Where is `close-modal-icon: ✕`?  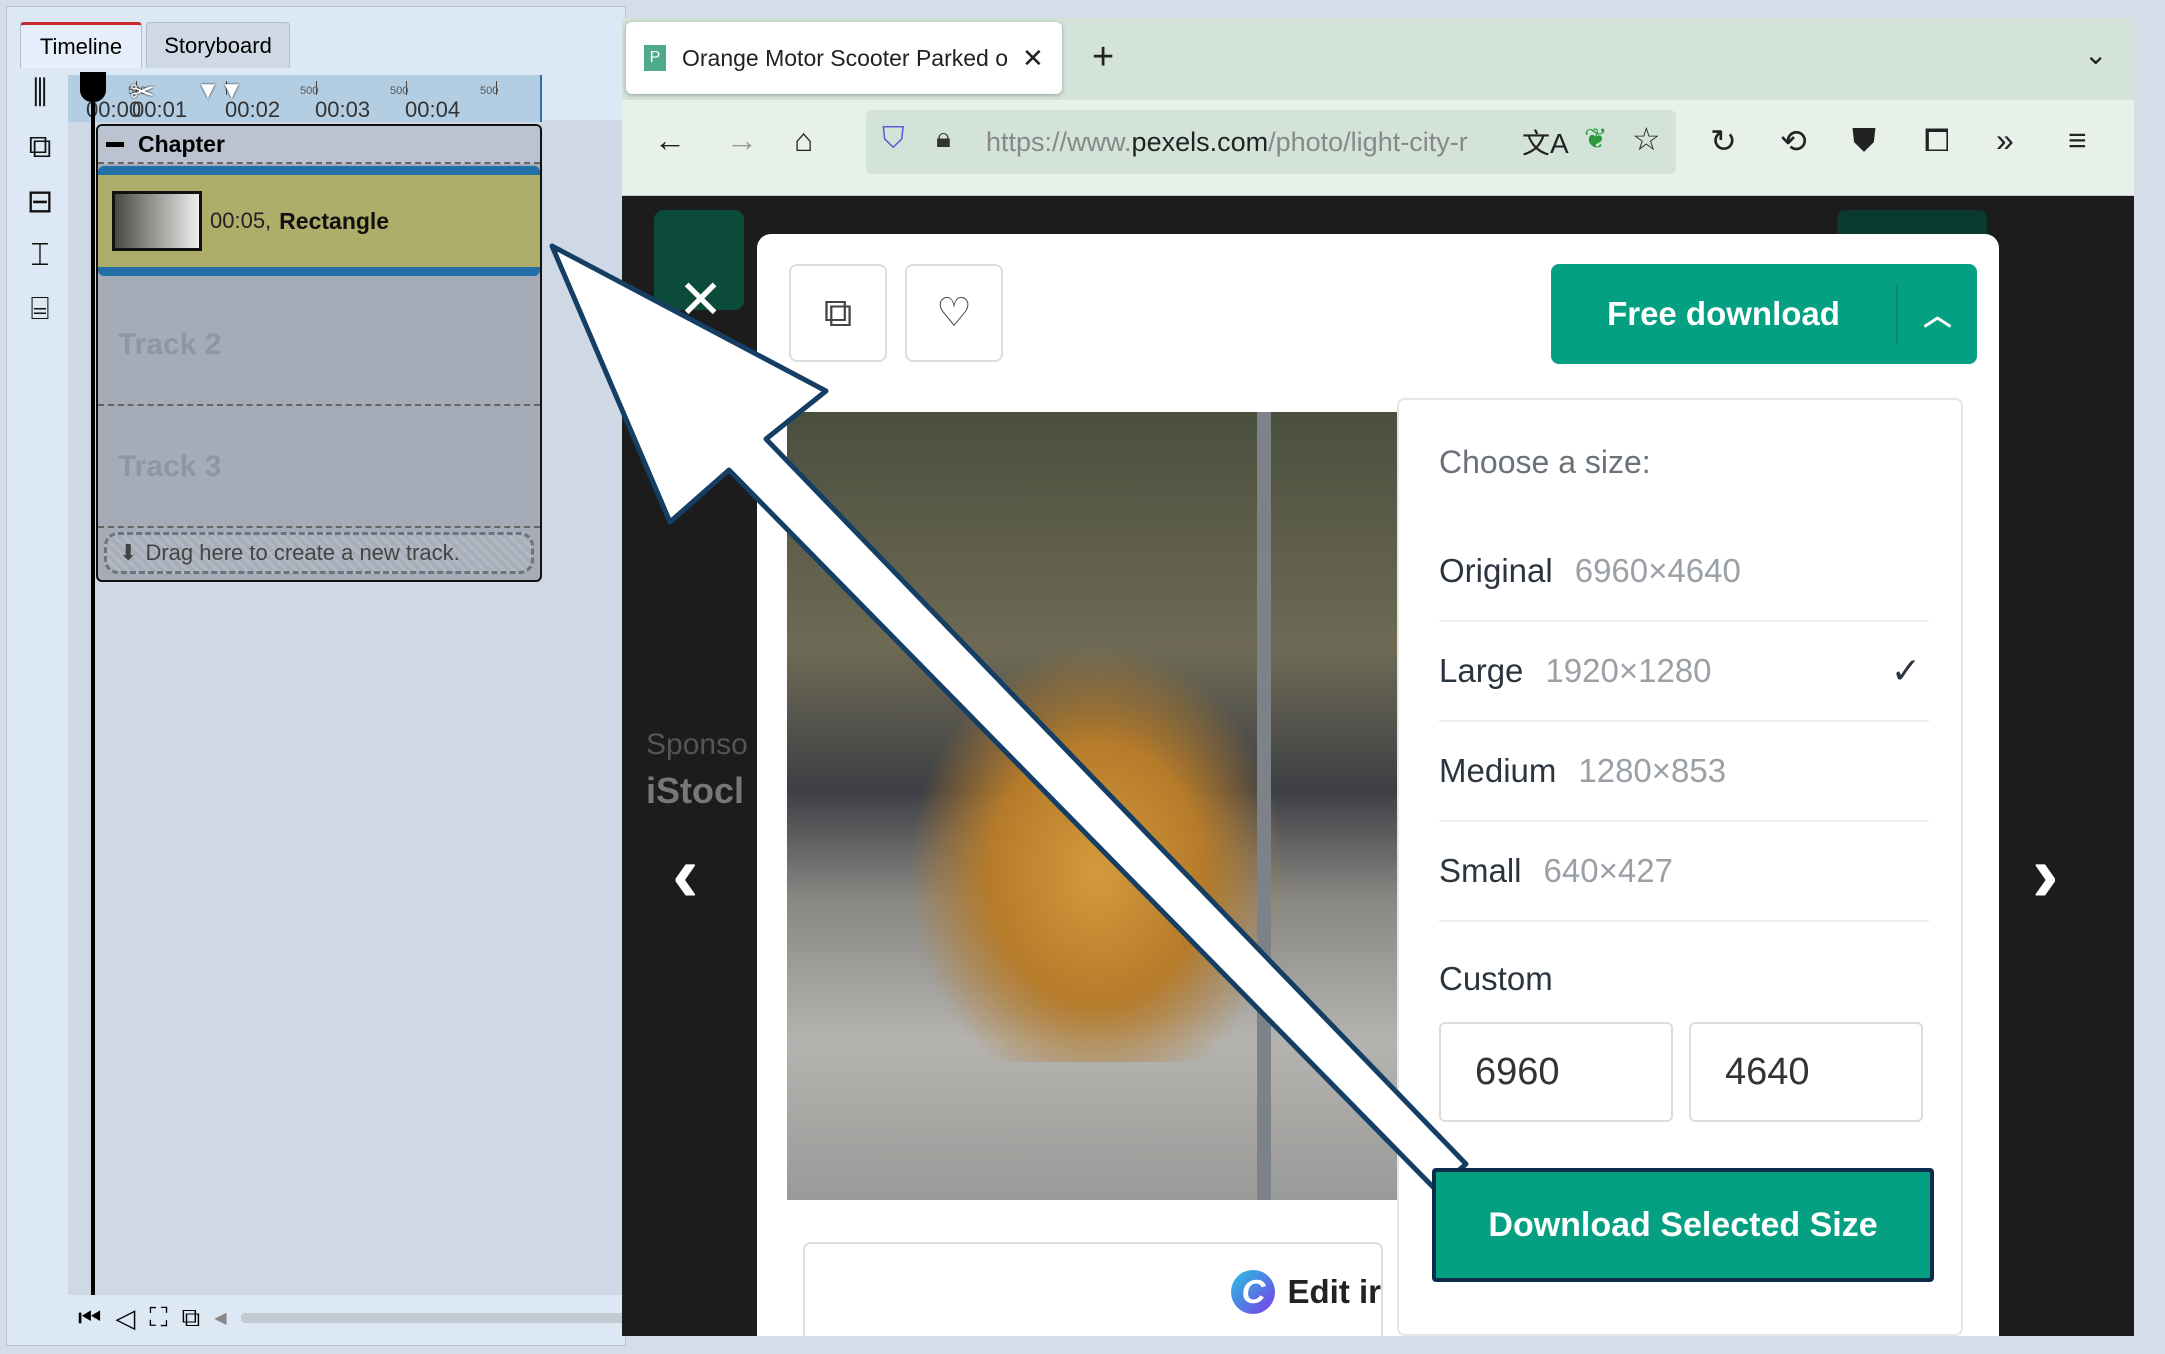 close-modal-icon: ✕ is located at coordinates (700, 299).